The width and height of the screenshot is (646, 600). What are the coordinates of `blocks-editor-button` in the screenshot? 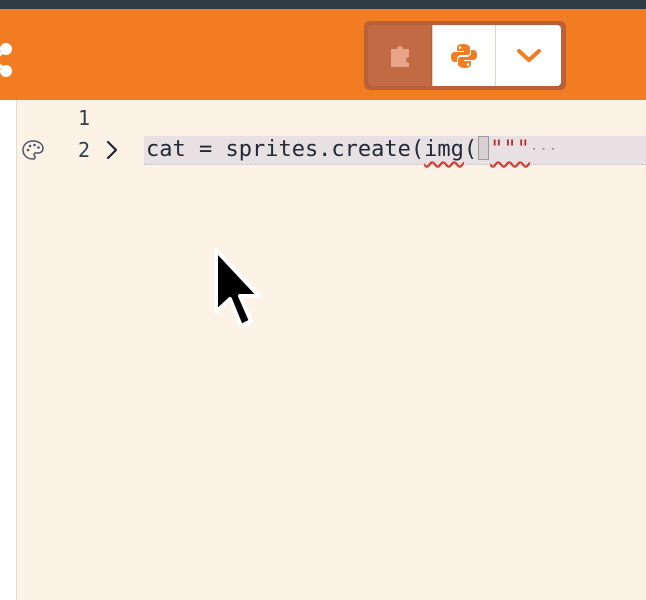 It's located at (399, 55).